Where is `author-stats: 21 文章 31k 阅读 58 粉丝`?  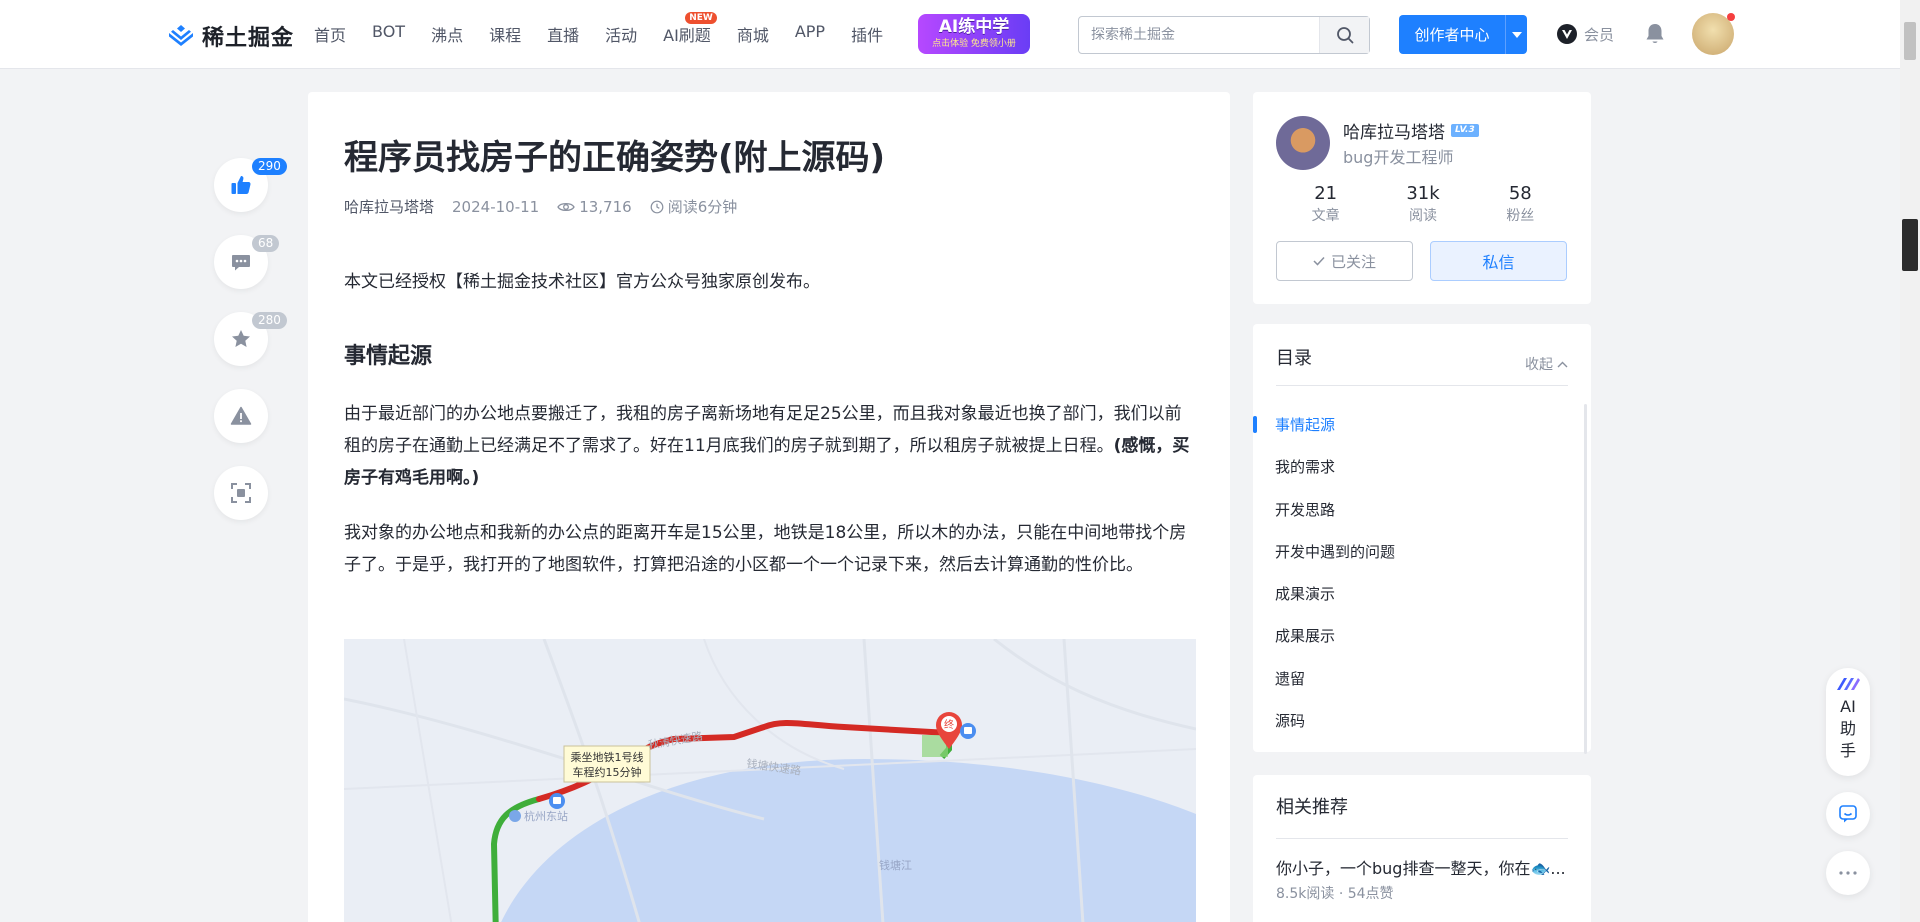 author-stats: 21 文章 31k 阅读 58 粉丝 is located at coordinates (1423, 204).